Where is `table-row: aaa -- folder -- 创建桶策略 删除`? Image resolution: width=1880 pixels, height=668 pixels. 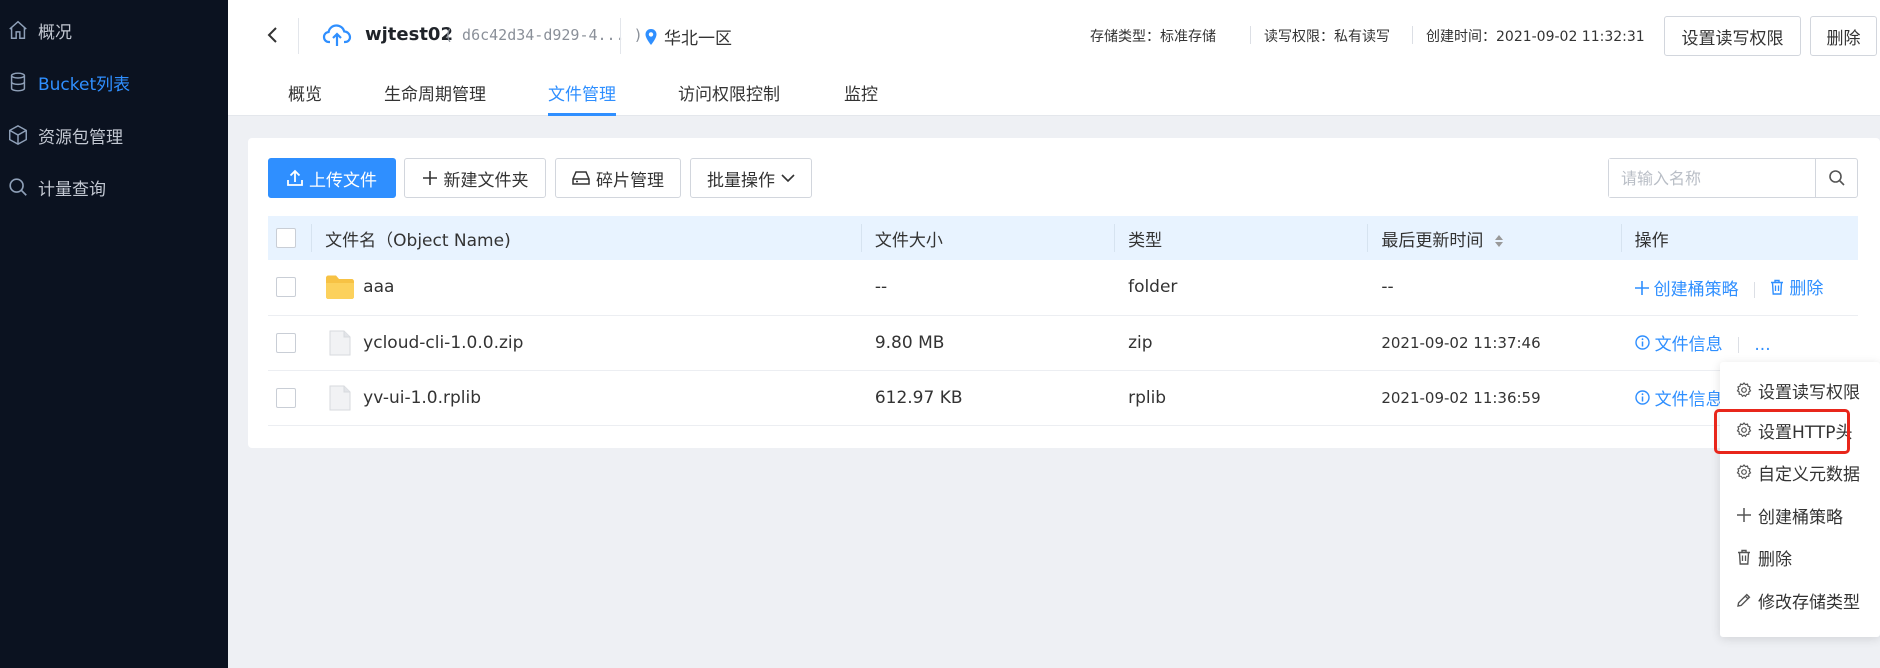
table-row: aaa -- folder -- 创建桶策略 删除 is located at coordinates (1063, 287).